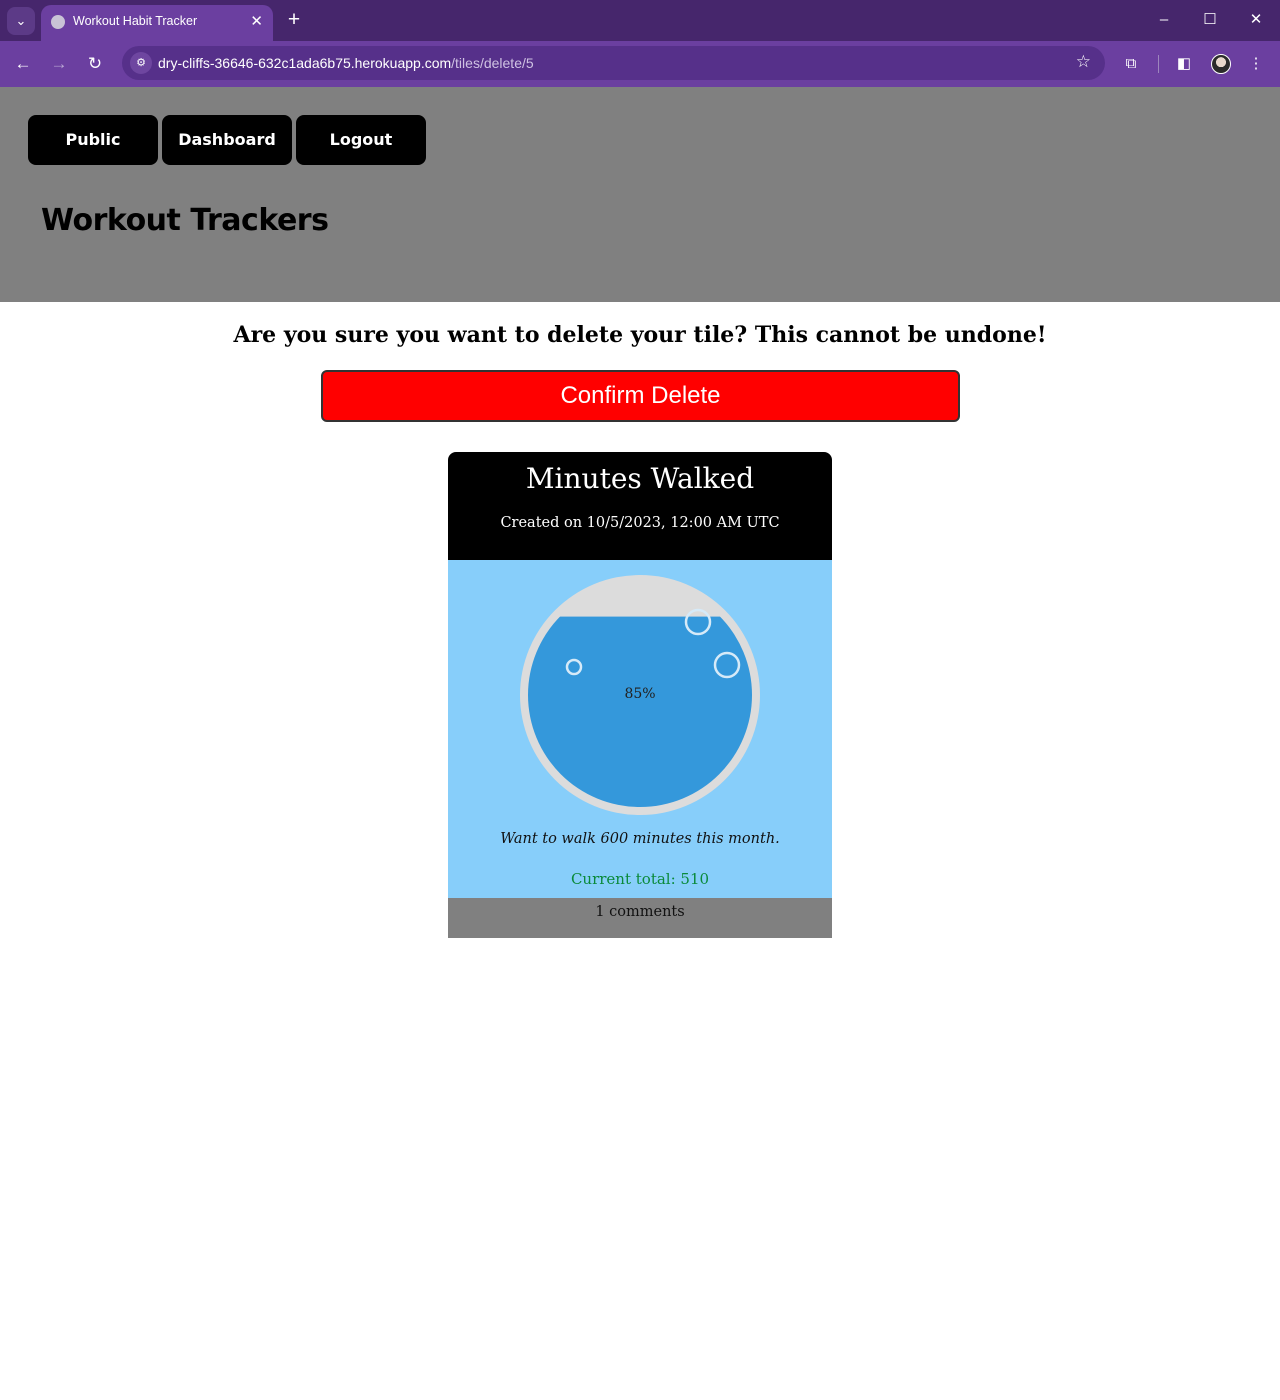 The image size is (1280, 1400). I want to click on tab-search-icon: ⌄, so click(21, 21).